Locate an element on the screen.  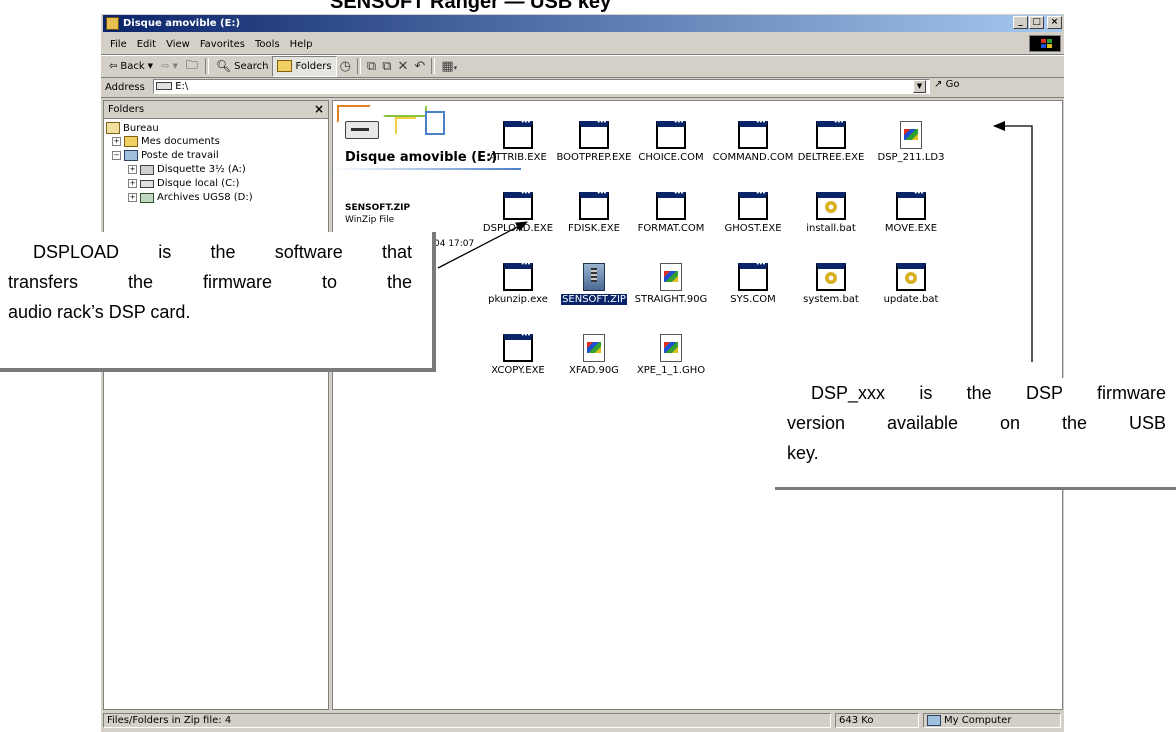
file-item: install.bat is located at coordinates (831, 212).